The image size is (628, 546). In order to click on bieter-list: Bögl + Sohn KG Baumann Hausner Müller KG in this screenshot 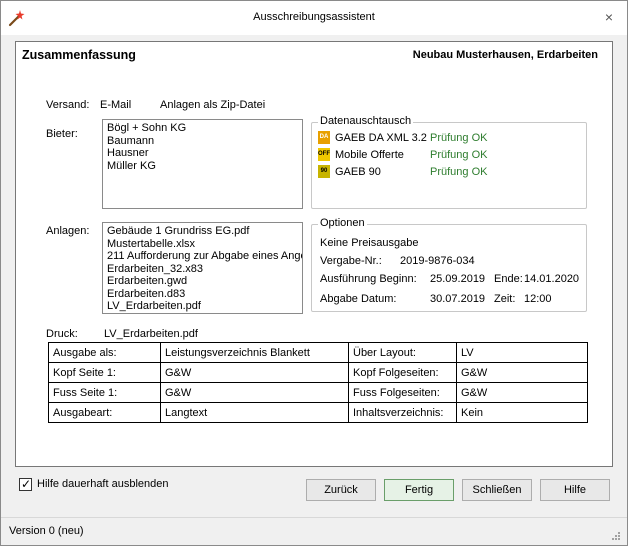, I will do `click(202, 164)`.